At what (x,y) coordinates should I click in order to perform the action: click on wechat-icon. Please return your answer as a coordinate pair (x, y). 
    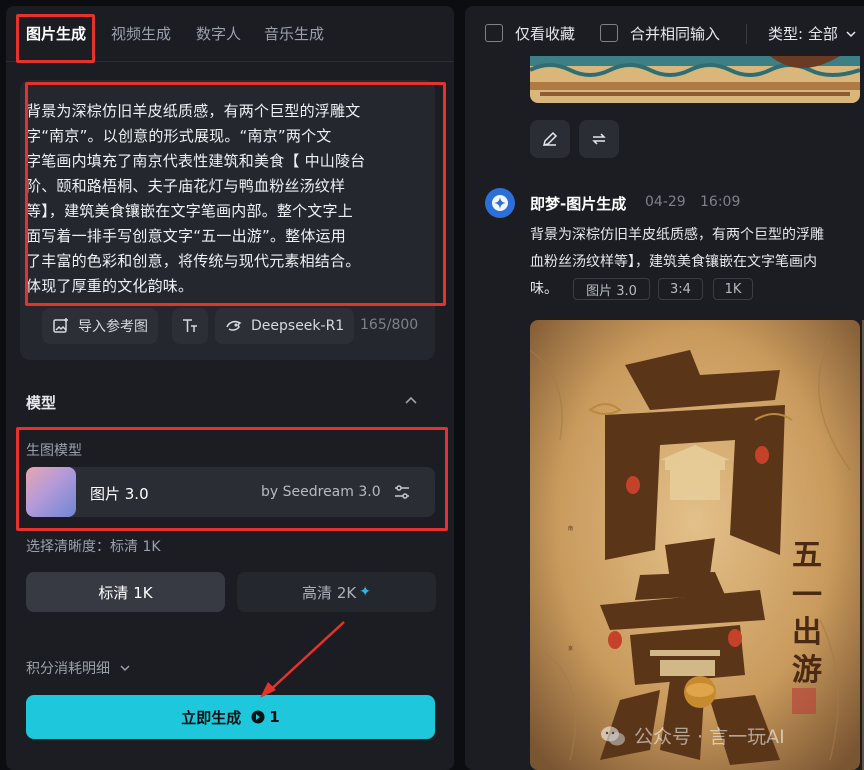
    Looking at the image, I should click on (613, 735).